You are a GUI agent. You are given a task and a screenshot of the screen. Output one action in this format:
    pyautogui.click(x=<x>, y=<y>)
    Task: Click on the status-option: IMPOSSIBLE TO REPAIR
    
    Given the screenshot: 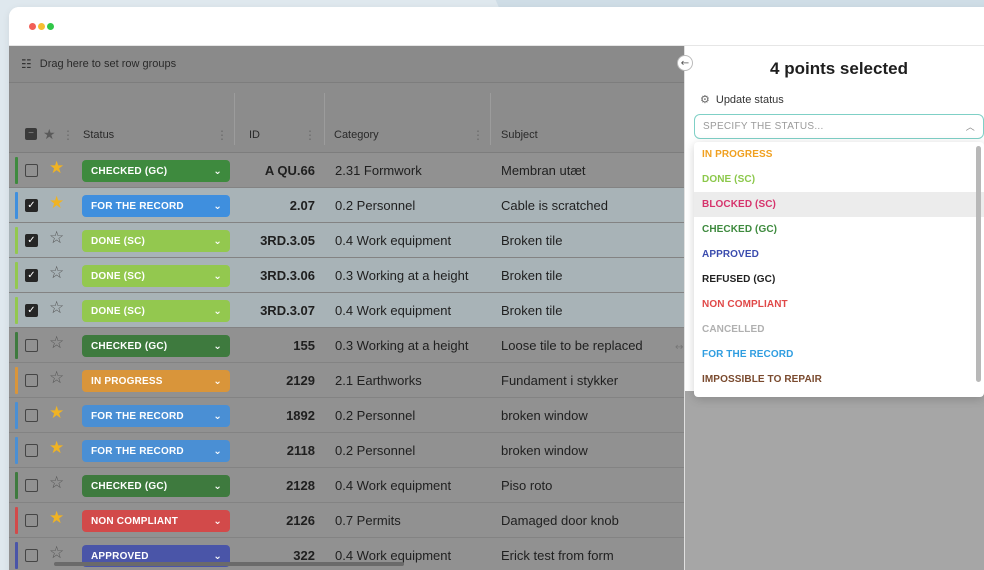 What is the action you would take?
    pyautogui.click(x=839, y=379)
    